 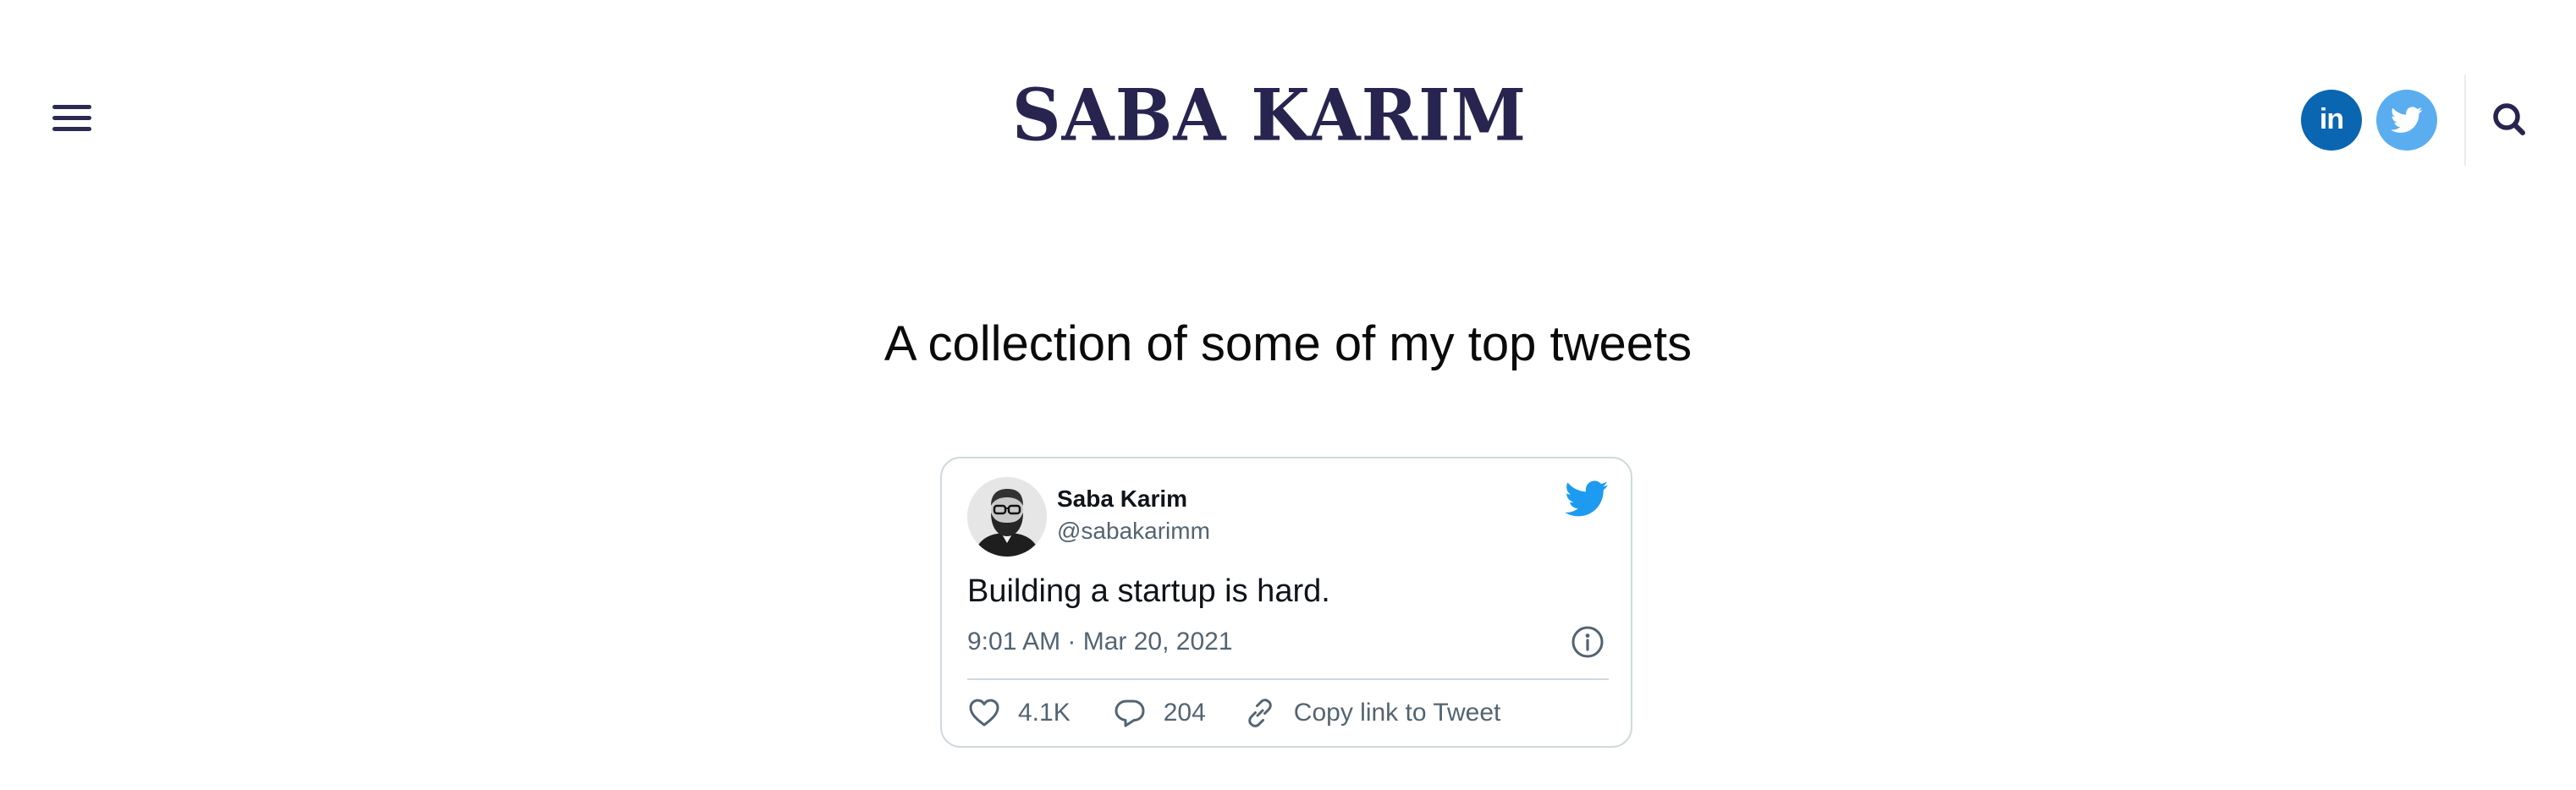 What do you see at coordinates (2465, 120) in the screenshot?
I see `header-divider` at bounding box center [2465, 120].